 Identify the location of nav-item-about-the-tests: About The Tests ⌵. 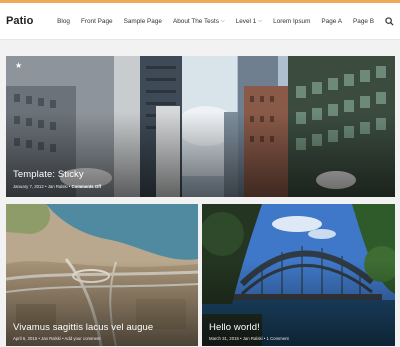
(199, 21).